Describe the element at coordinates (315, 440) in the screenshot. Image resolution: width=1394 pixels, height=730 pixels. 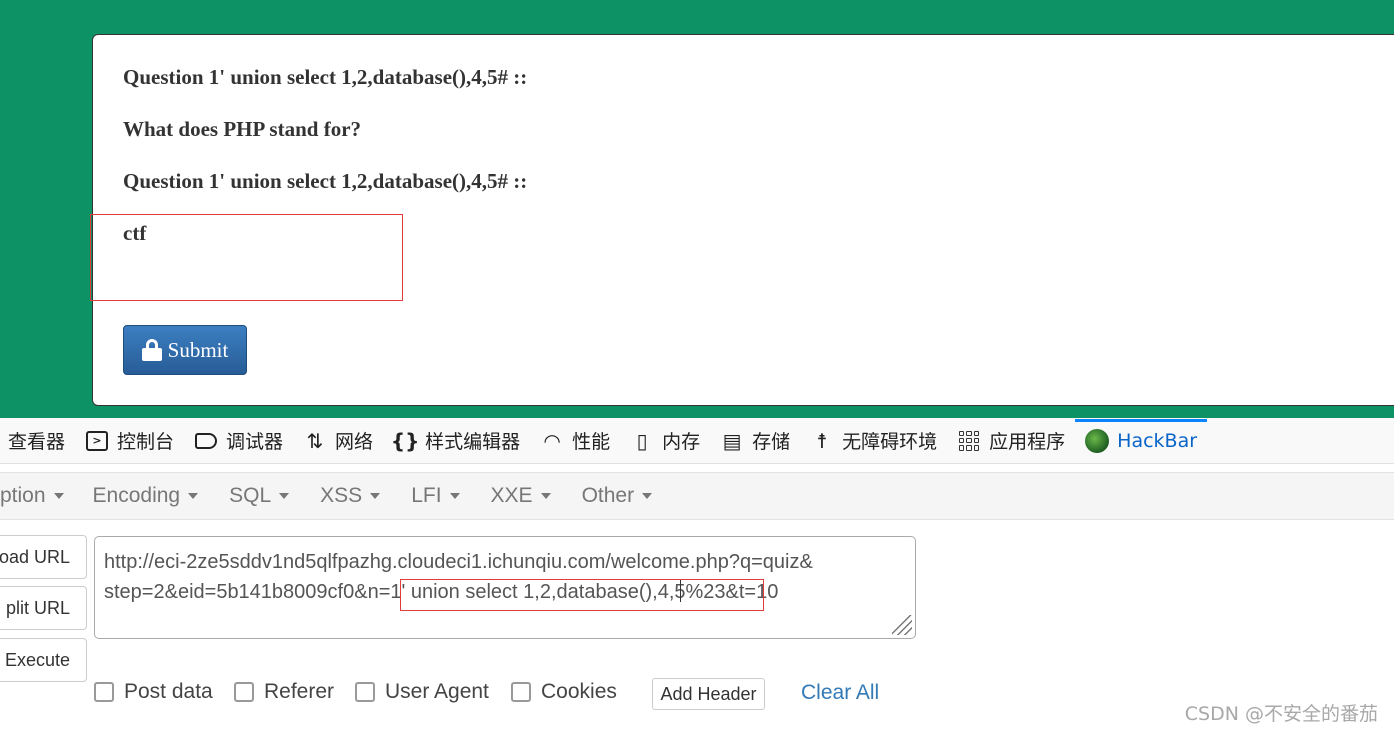
I see `network-icon: ⇅` at that location.